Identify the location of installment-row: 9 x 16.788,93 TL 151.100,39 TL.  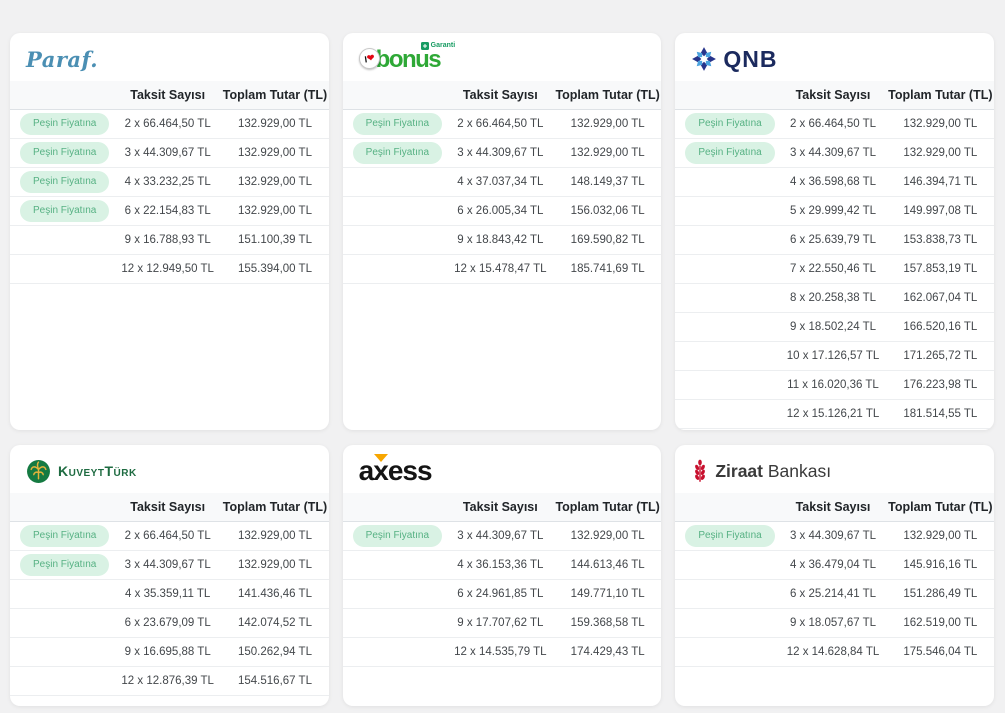
(169, 240).